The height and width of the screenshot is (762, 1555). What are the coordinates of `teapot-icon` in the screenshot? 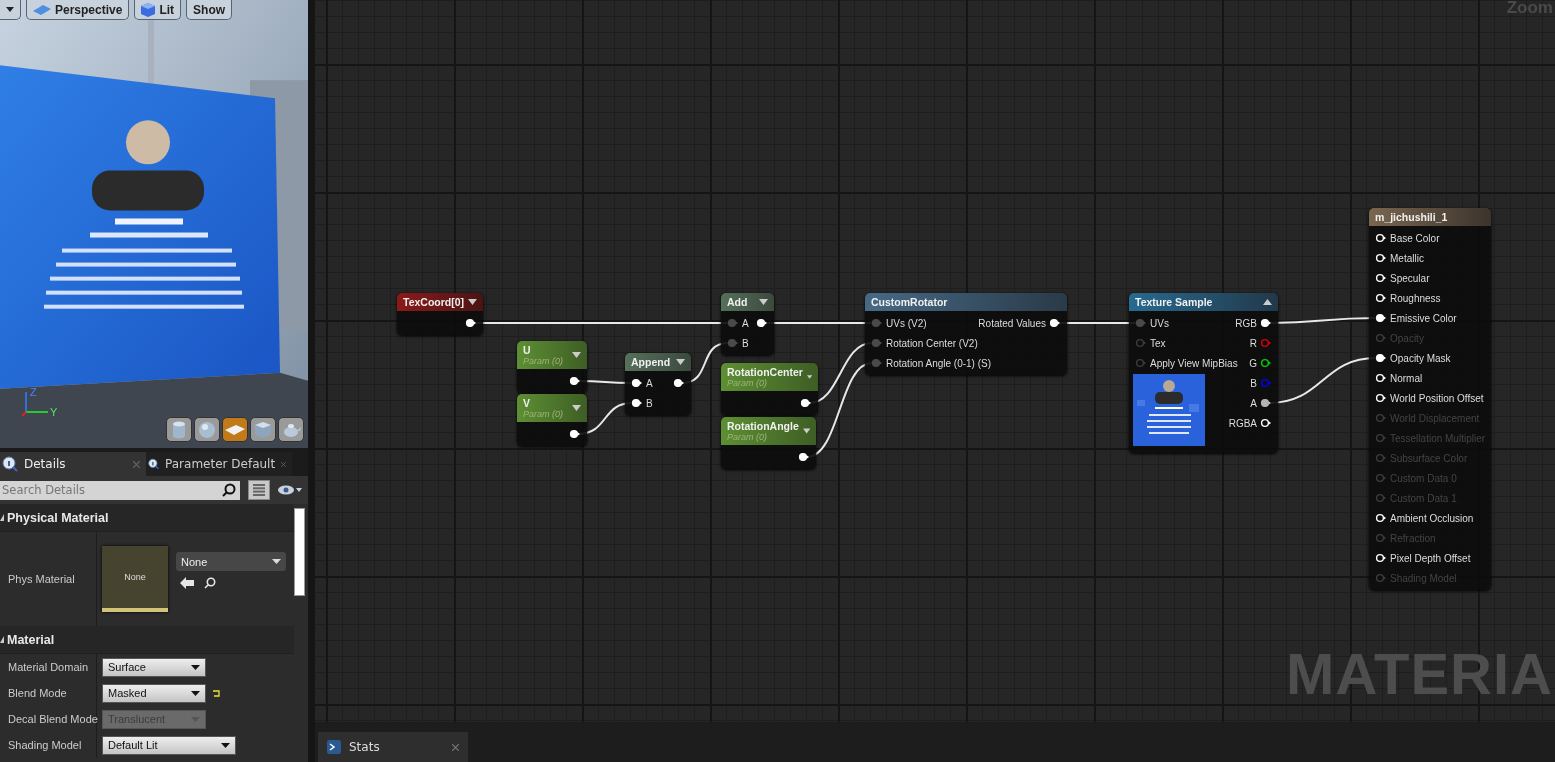 It's located at (291, 429).